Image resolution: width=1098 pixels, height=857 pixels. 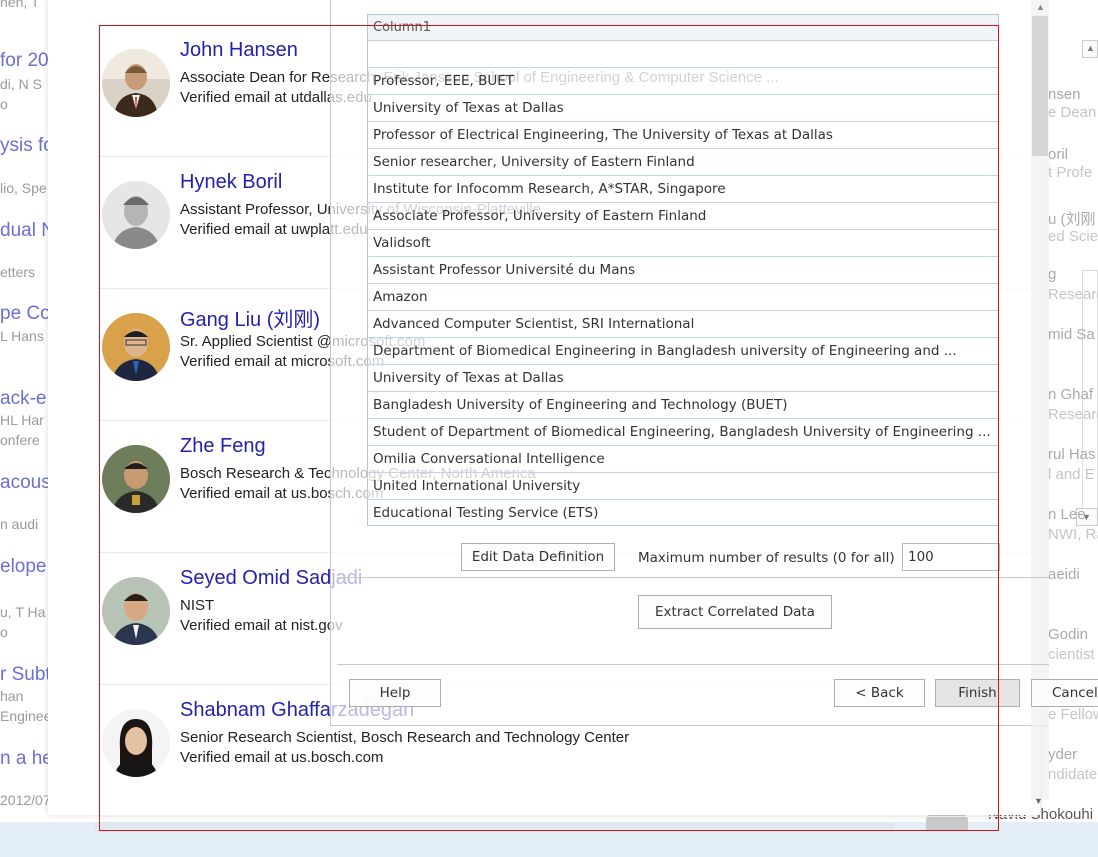 What do you see at coordinates (261, 625) in the screenshot?
I see `profile-email: Verified email at nist.gov` at bounding box center [261, 625].